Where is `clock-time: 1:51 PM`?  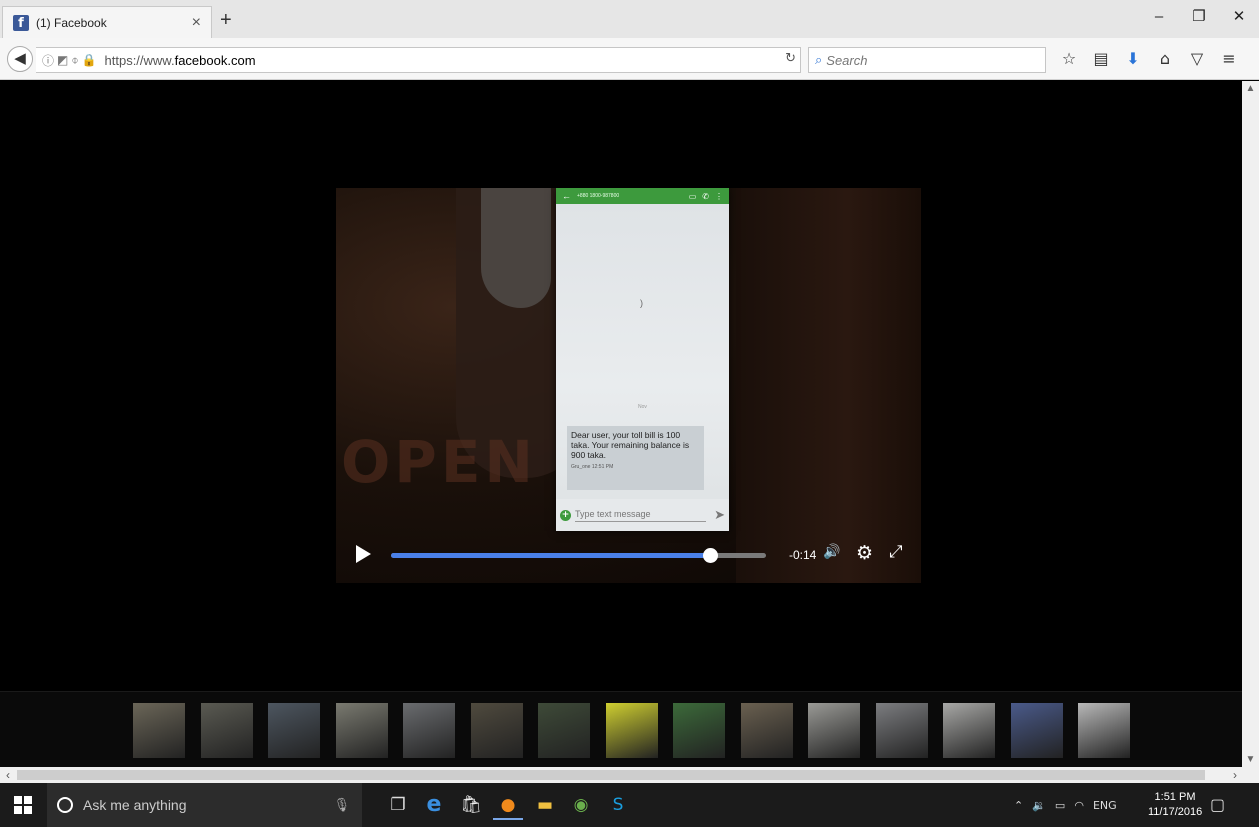
clock-time: 1:51 PM is located at coordinates (1175, 797).